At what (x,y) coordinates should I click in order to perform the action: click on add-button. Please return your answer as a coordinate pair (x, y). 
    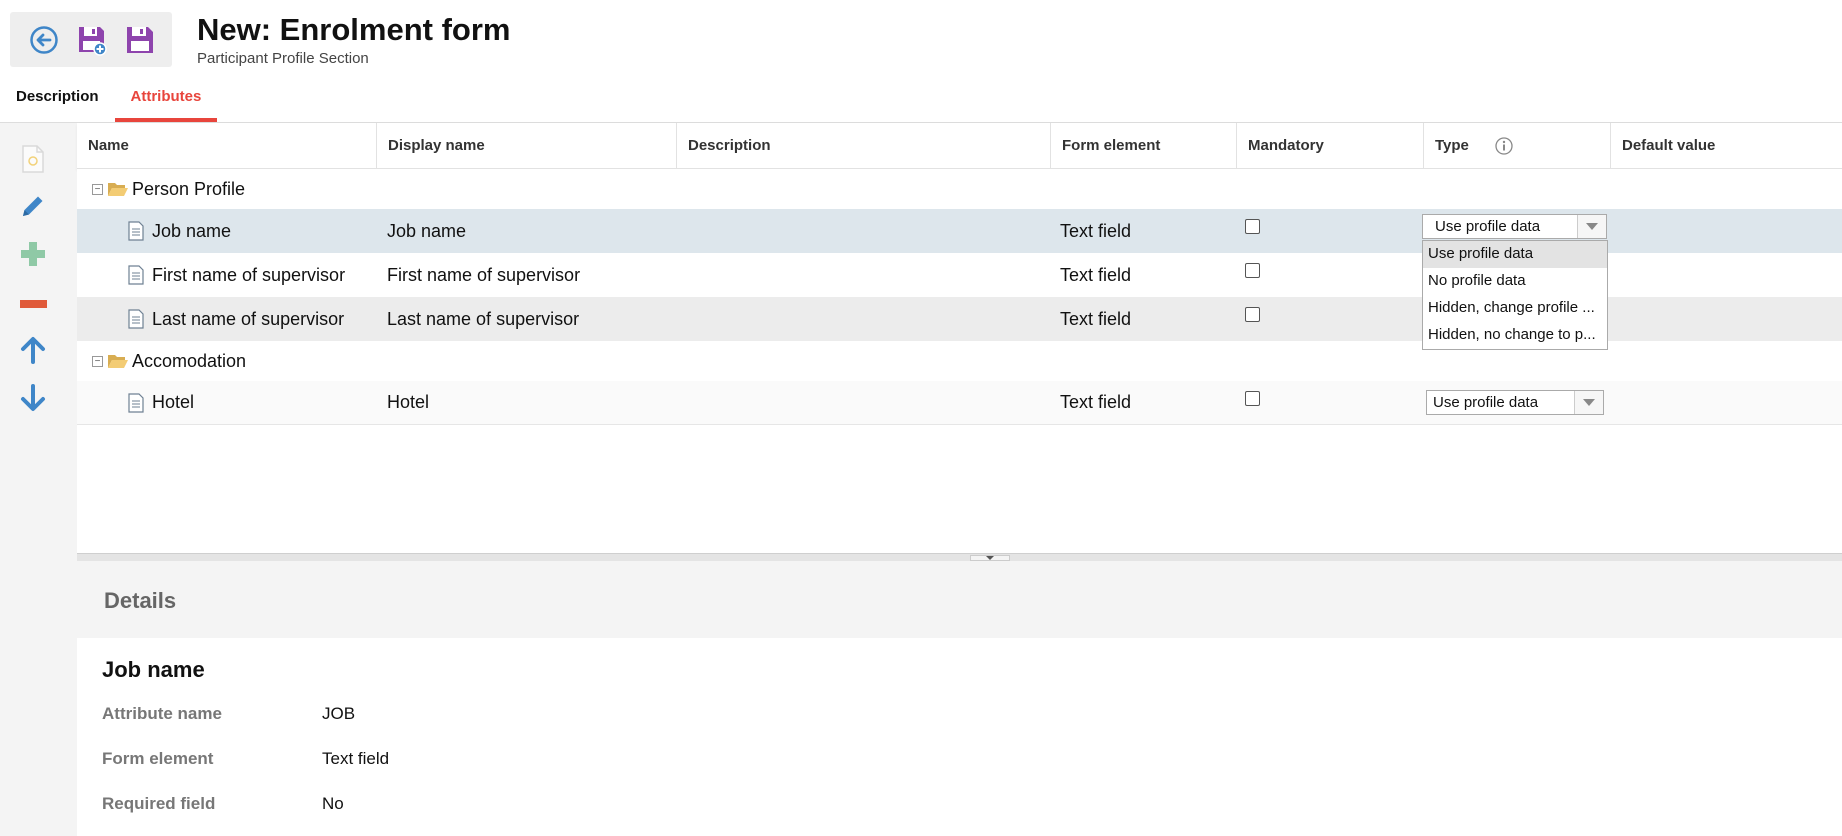
    Looking at the image, I should click on (33, 254).